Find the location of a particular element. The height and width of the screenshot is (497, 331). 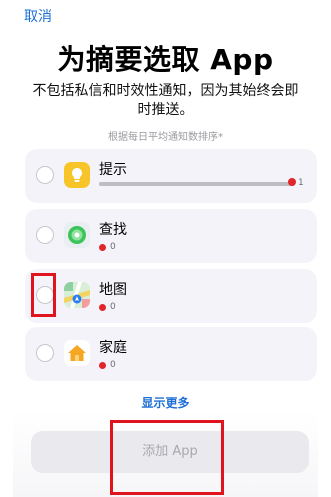

page-title: 为摘要选取 App is located at coordinates (165, 59).